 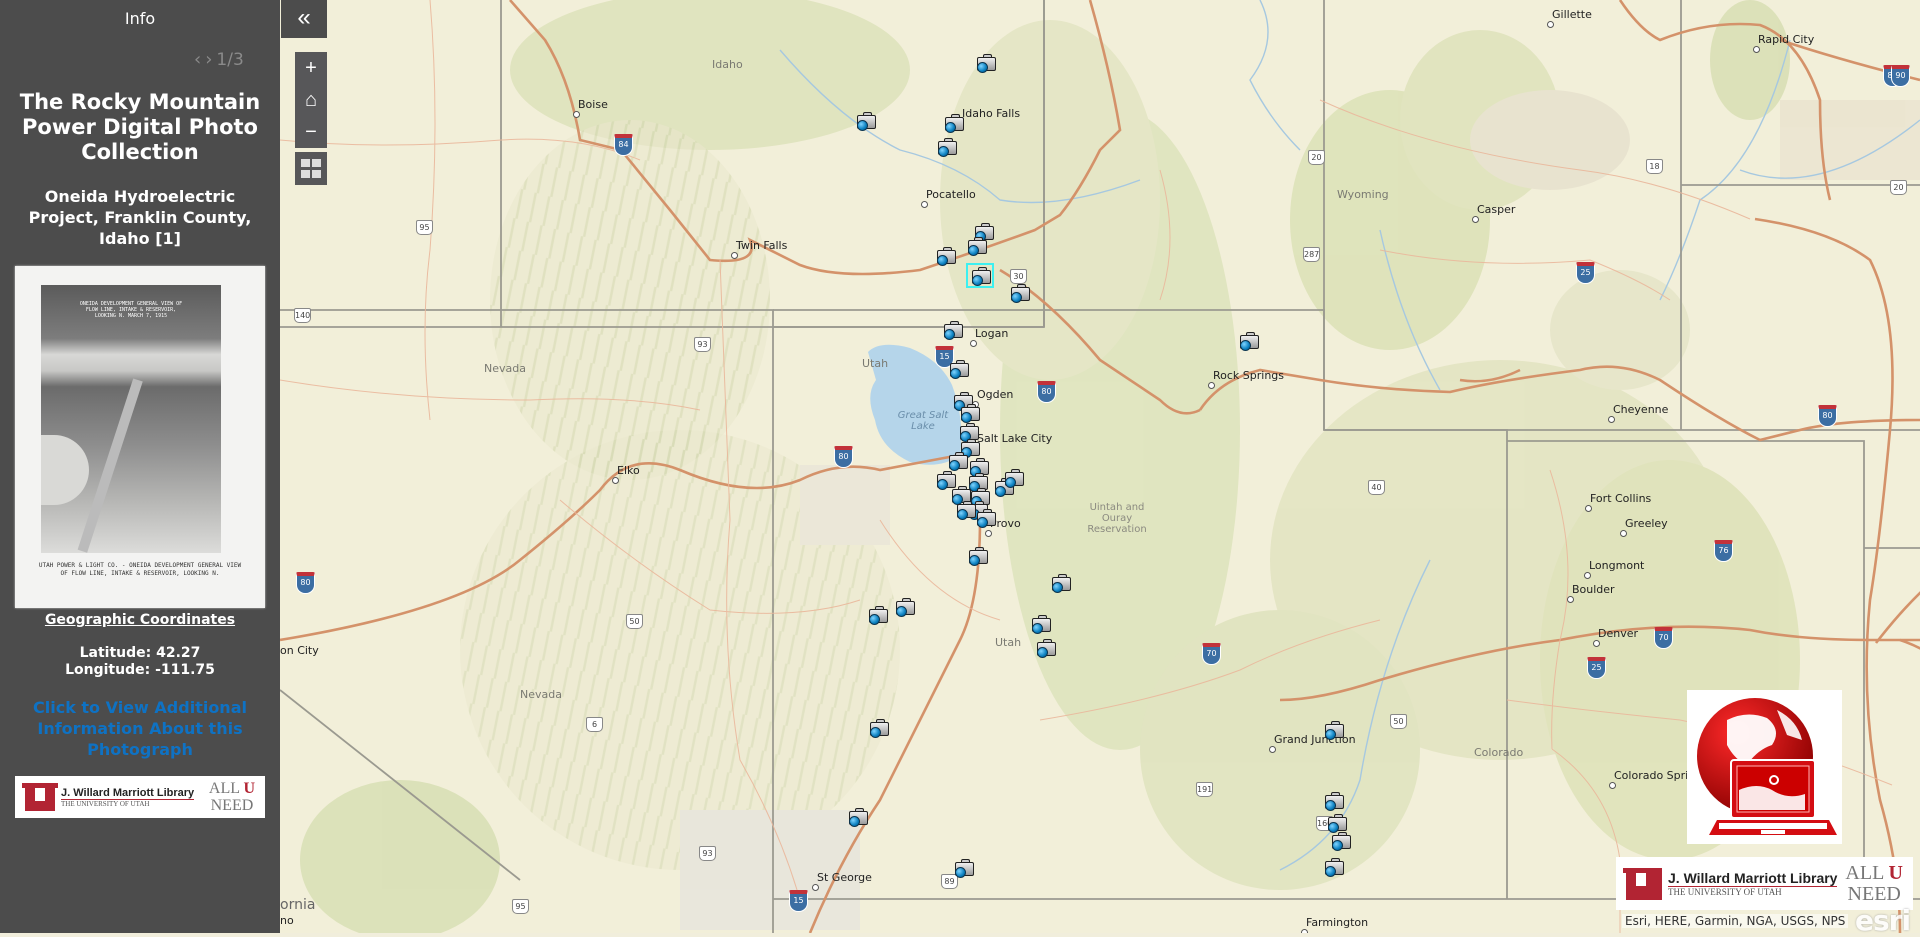 What do you see at coordinates (299, 650) in the screenshot?
I see `city-label-partial: on City` at bounding box center [299, 650].